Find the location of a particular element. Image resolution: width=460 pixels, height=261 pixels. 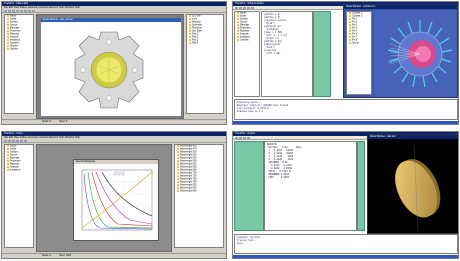

spectral-chart is located at coordinates (117, 200).